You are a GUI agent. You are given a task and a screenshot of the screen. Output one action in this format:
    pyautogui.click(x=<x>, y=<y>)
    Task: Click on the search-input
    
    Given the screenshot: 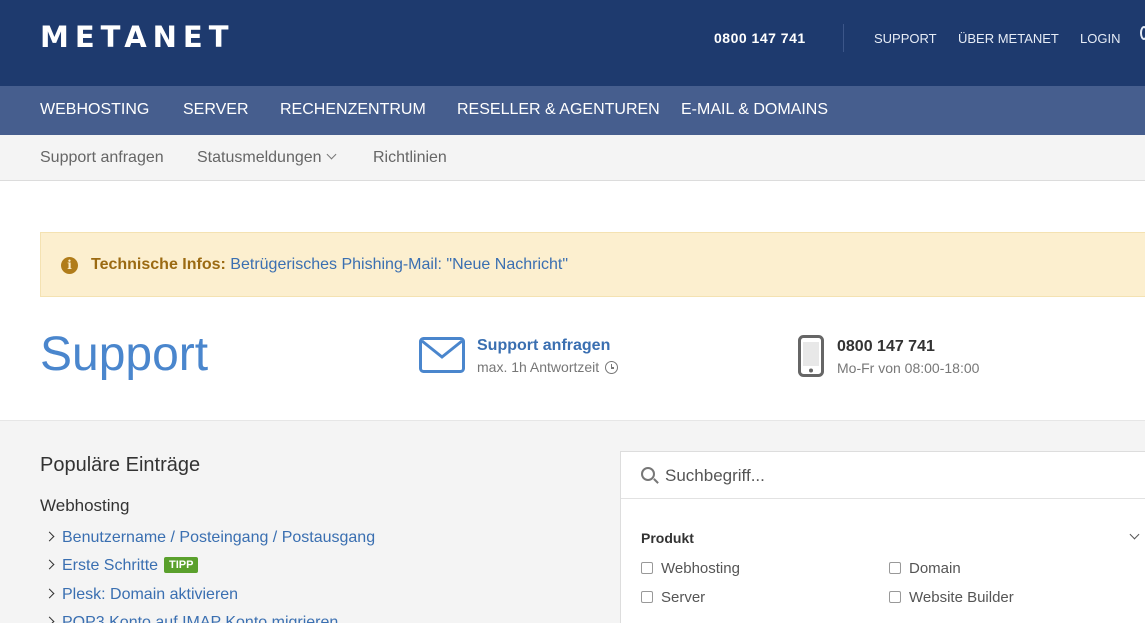 What is the action you would take?
    pyautogui.click(x=895, y=476)
    